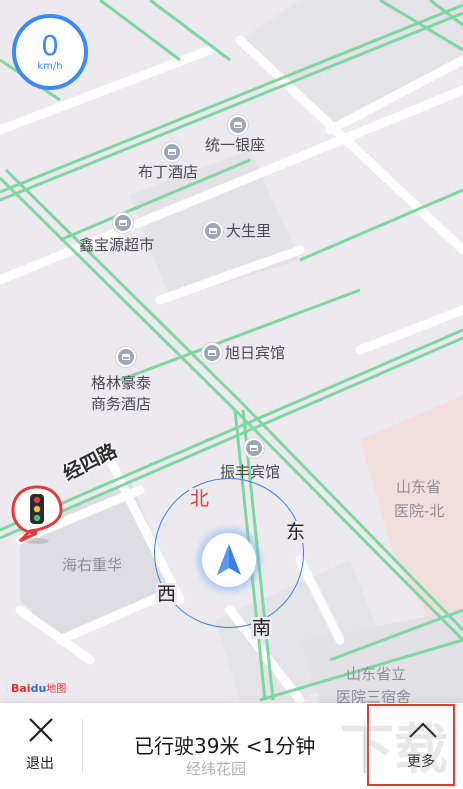  I want to click on region-label-dorm-line1: 山东省立, so click(376, 674).